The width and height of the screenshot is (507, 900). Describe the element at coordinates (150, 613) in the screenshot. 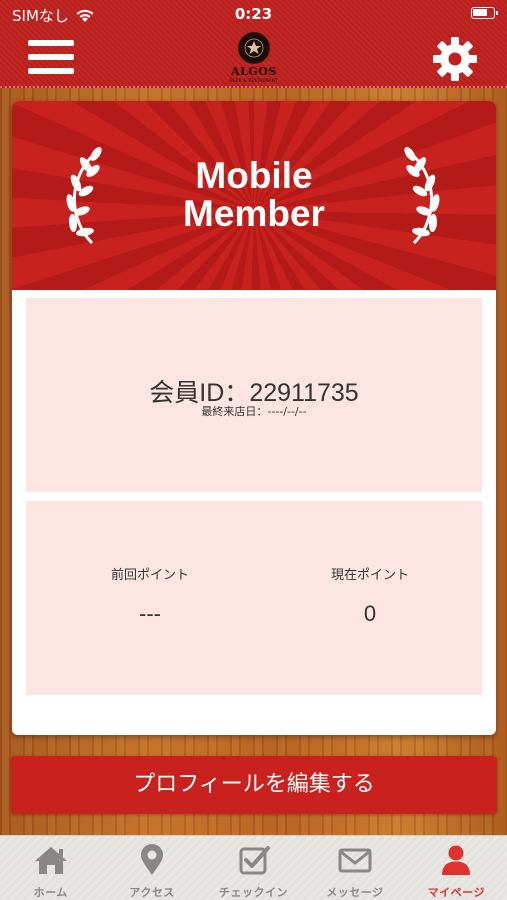

I see `previous-points-value: ---` at that location.